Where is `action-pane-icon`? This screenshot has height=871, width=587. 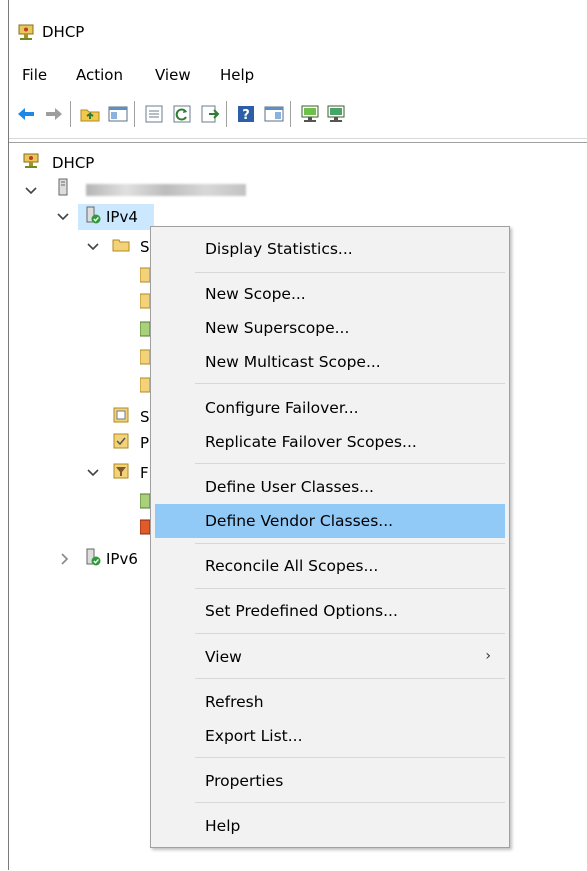
action-pane-icon is located at coordinates (274, 114).